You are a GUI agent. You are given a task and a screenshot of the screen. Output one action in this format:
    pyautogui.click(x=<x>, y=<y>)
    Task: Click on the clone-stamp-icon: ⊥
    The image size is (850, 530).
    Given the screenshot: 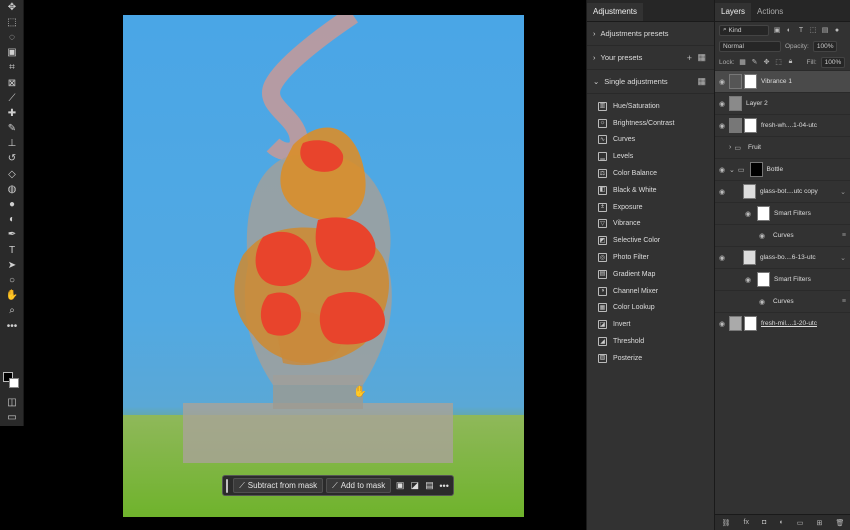 What is the action you would take?
    pyautogui.click(x=12, y=144)
    